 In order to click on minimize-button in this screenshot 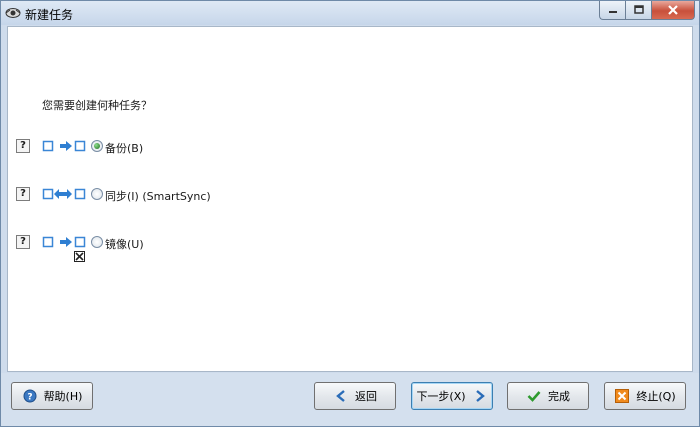, I will do `click(612, 10)`.